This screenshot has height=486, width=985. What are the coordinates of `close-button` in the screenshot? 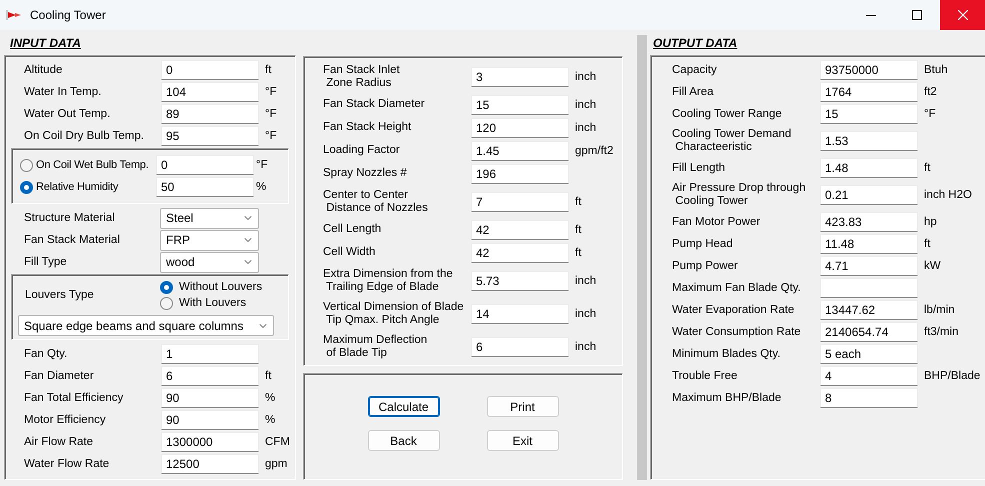 It's located at (962, 15).